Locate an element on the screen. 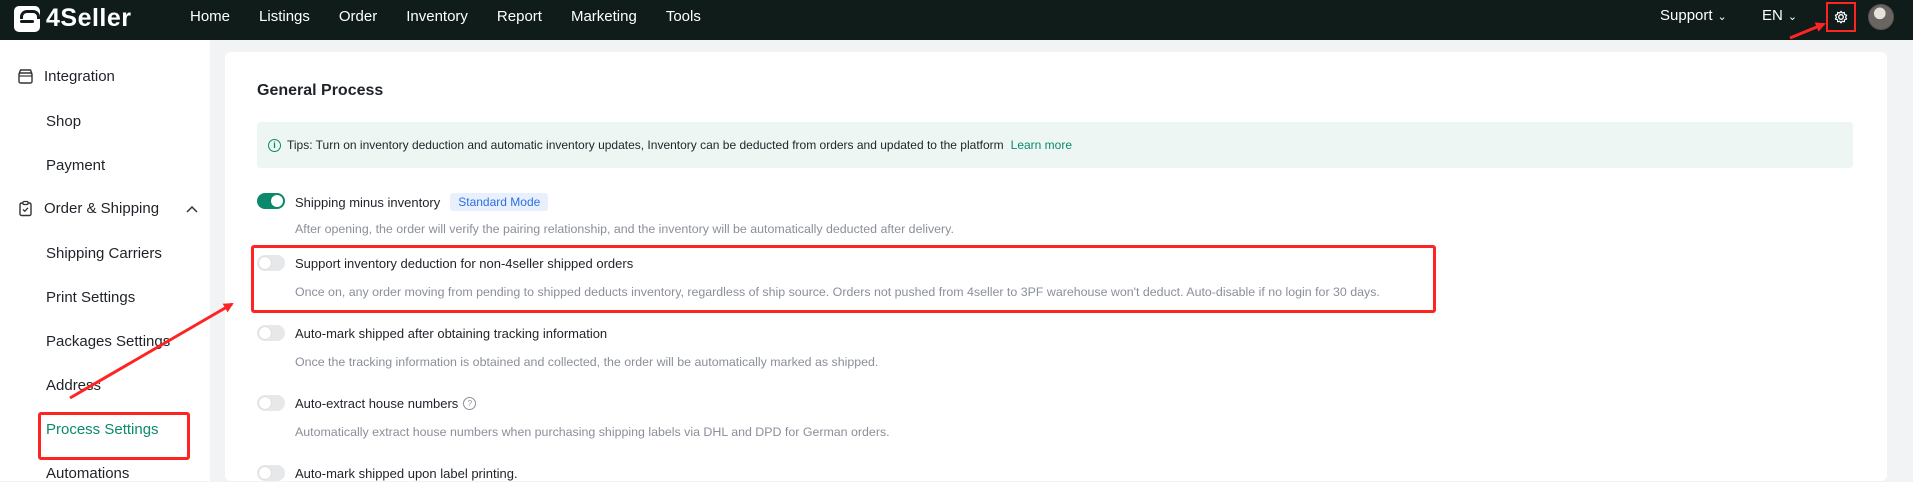 This screenshot has width=1913, height=482. sidebar-group-order-shipping: Order & Shipping is located at coordinates (88, 208).